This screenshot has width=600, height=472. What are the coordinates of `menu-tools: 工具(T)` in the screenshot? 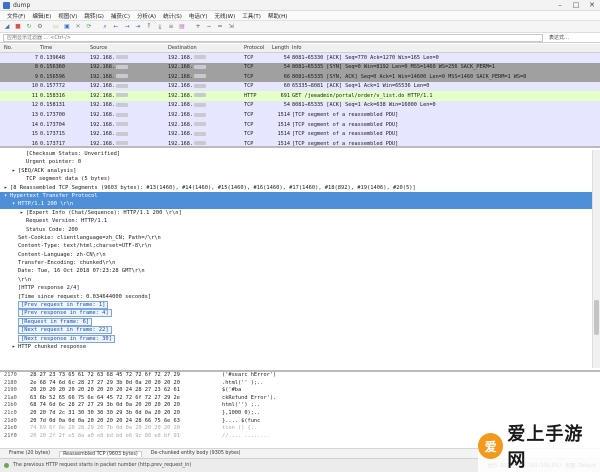 It's located at (251, 16).